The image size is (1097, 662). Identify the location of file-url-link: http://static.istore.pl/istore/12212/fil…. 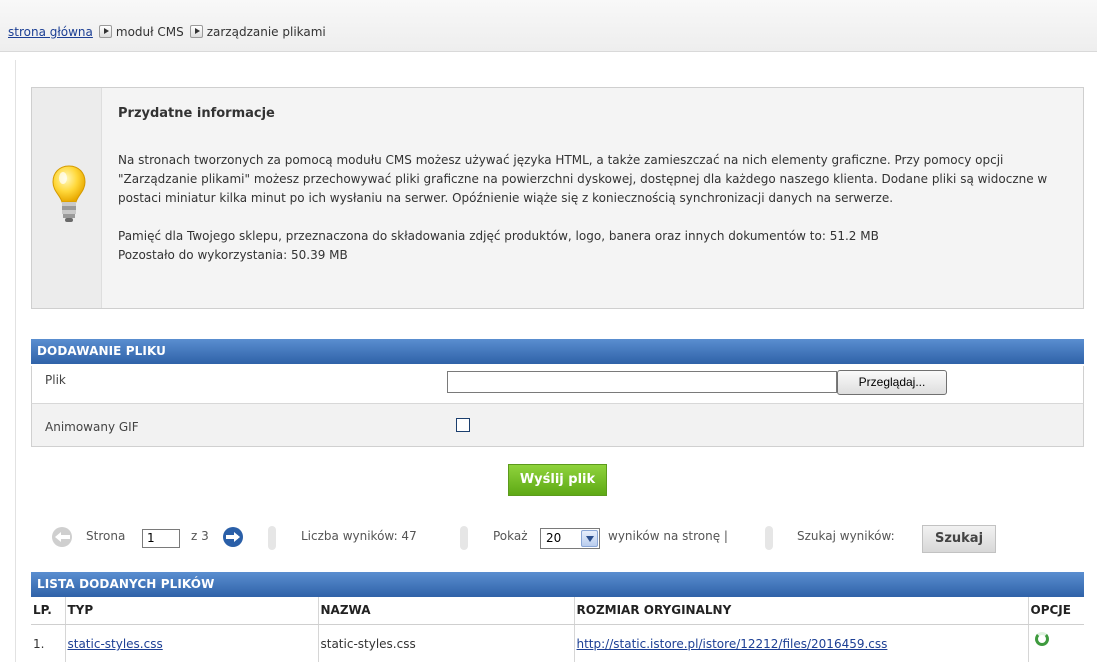
(732, 644).